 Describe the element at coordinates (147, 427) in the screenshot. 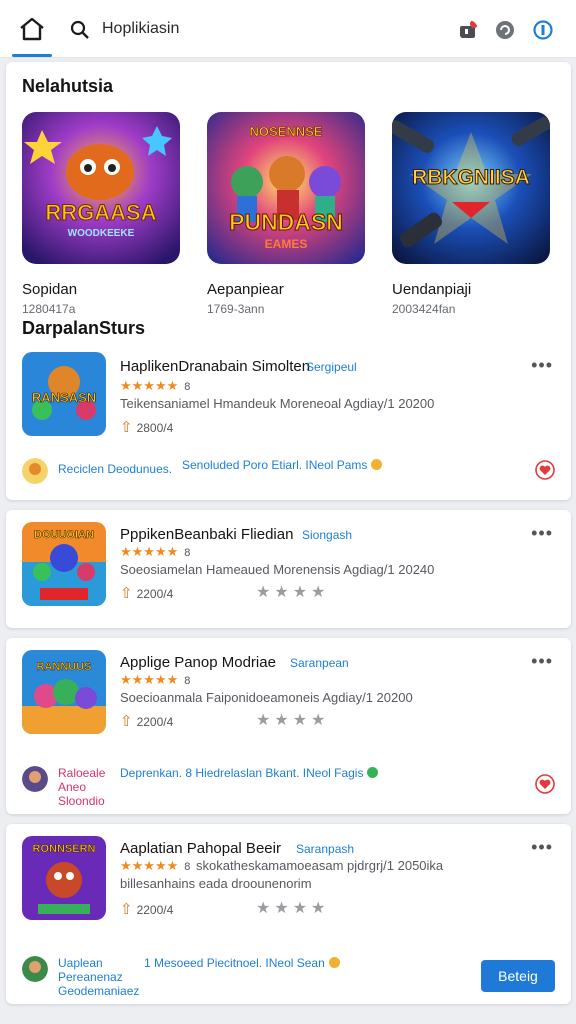

I see `download-count: ⇧ 2800/4` at that location.